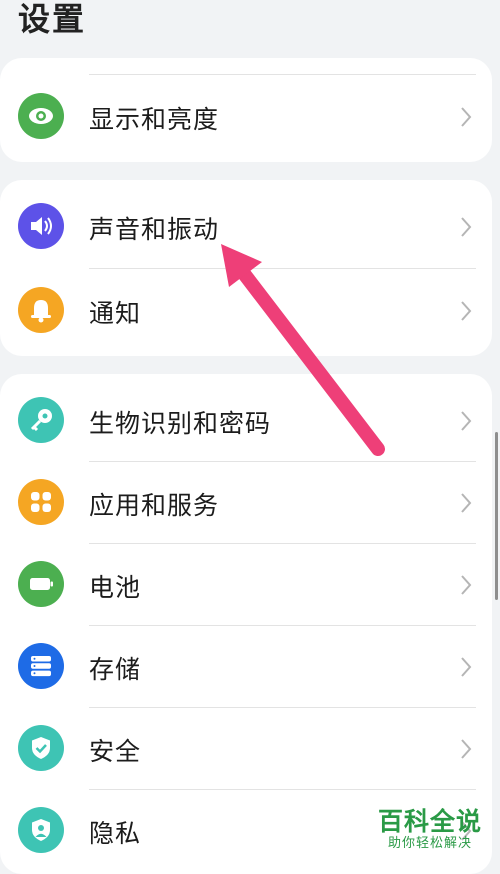 The width and height of the screenshot is (500, 874). I want to click on settings-item-label: 存储, so click(115, 669).